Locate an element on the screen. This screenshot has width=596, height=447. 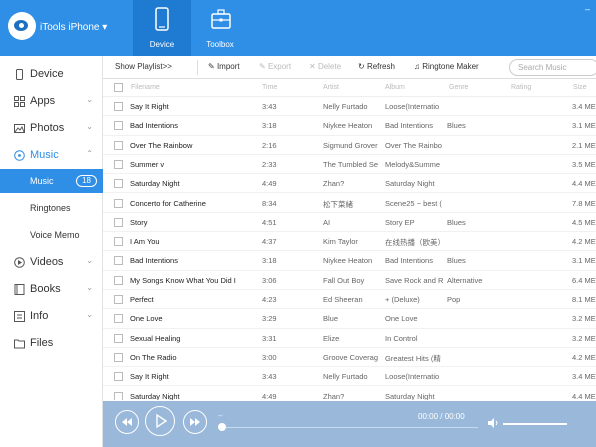
delete-button: ✕ Delete is located at coordinates (325, 66).